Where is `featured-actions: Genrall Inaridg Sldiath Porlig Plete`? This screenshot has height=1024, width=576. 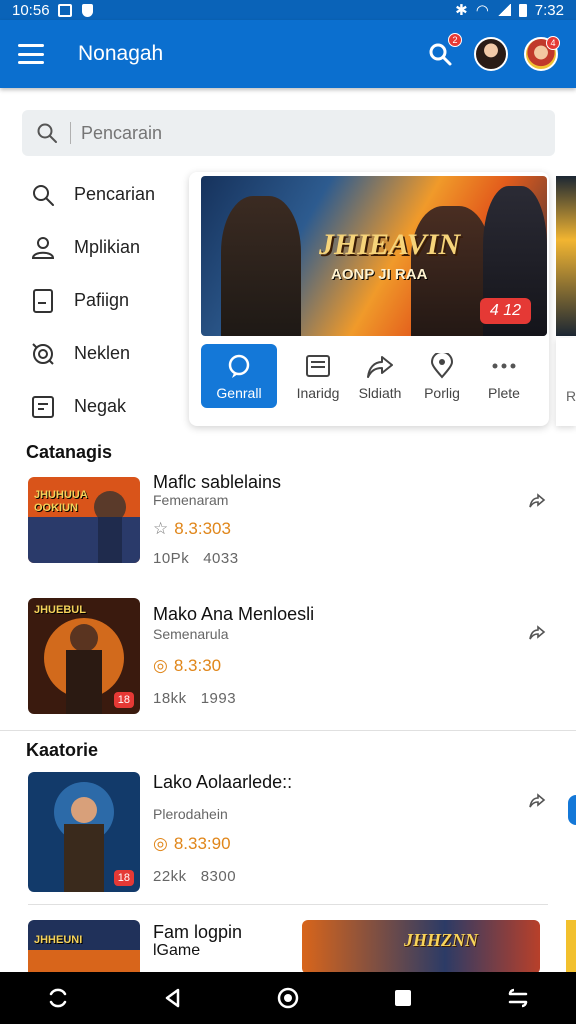 featured-actions: Genrall Inaridg Sldiath Porlig Plete is located at coordinates (371, 376).